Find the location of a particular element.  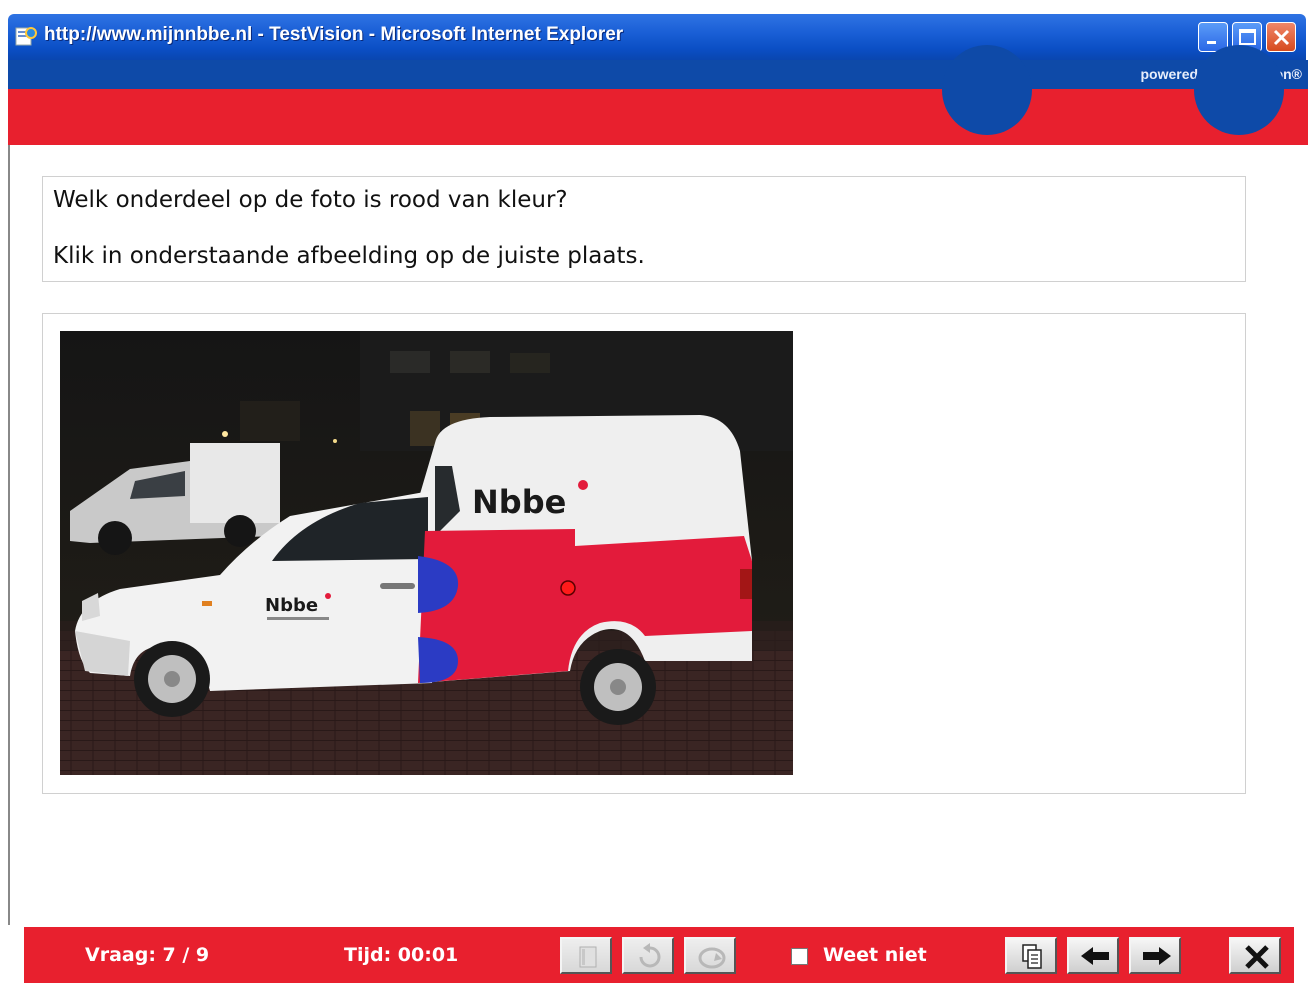

content-left-border is located at coordinates (9, 535).